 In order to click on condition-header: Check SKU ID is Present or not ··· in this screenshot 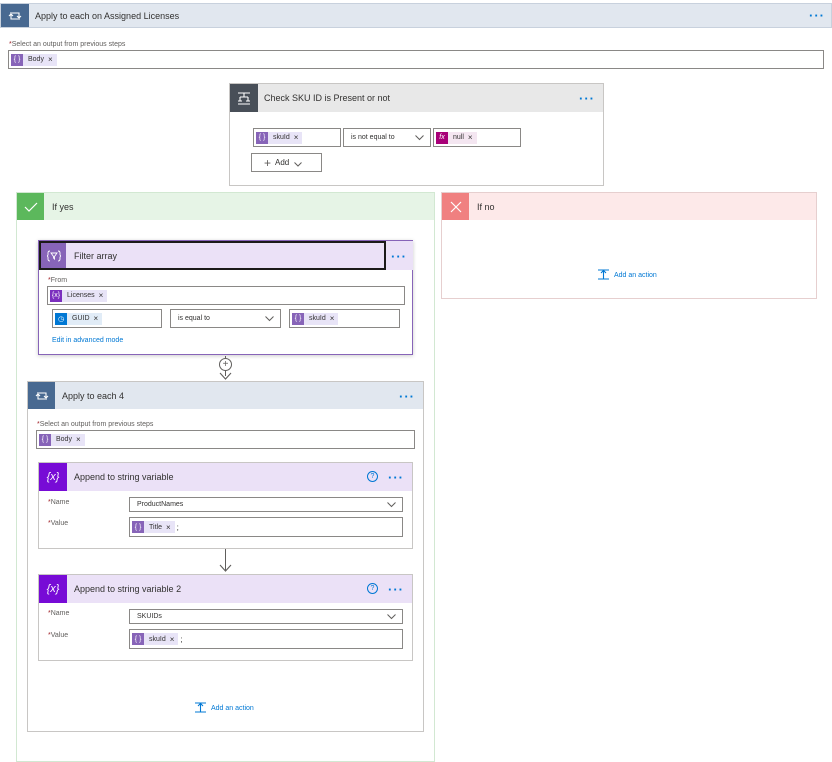, I will do `click(416, 98)`.